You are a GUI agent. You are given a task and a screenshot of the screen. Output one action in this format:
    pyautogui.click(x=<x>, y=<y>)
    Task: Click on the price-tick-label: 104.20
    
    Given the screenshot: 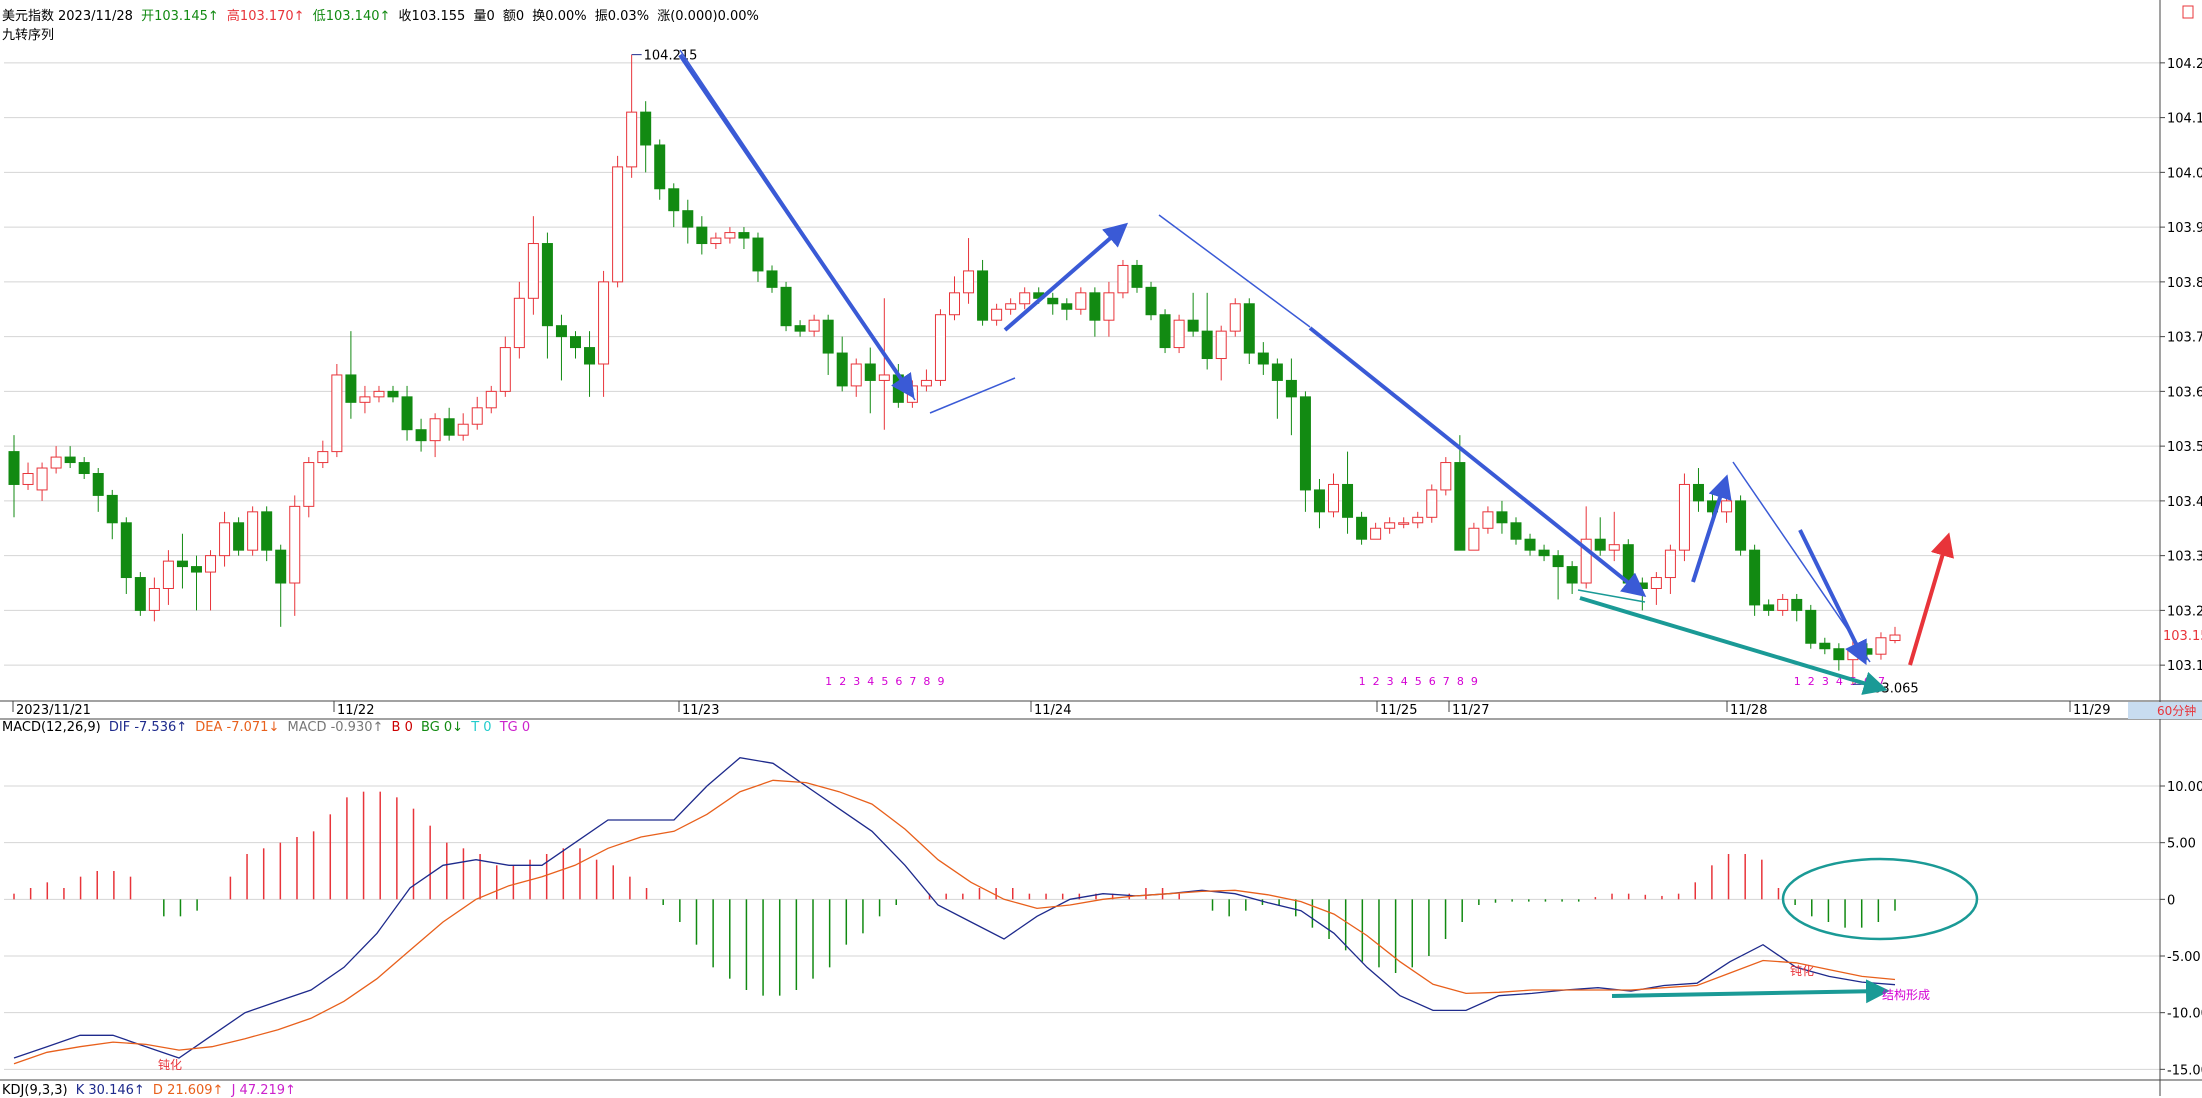 What is the action you would take?
    pyautogui.click(x=2184, y=64)
    